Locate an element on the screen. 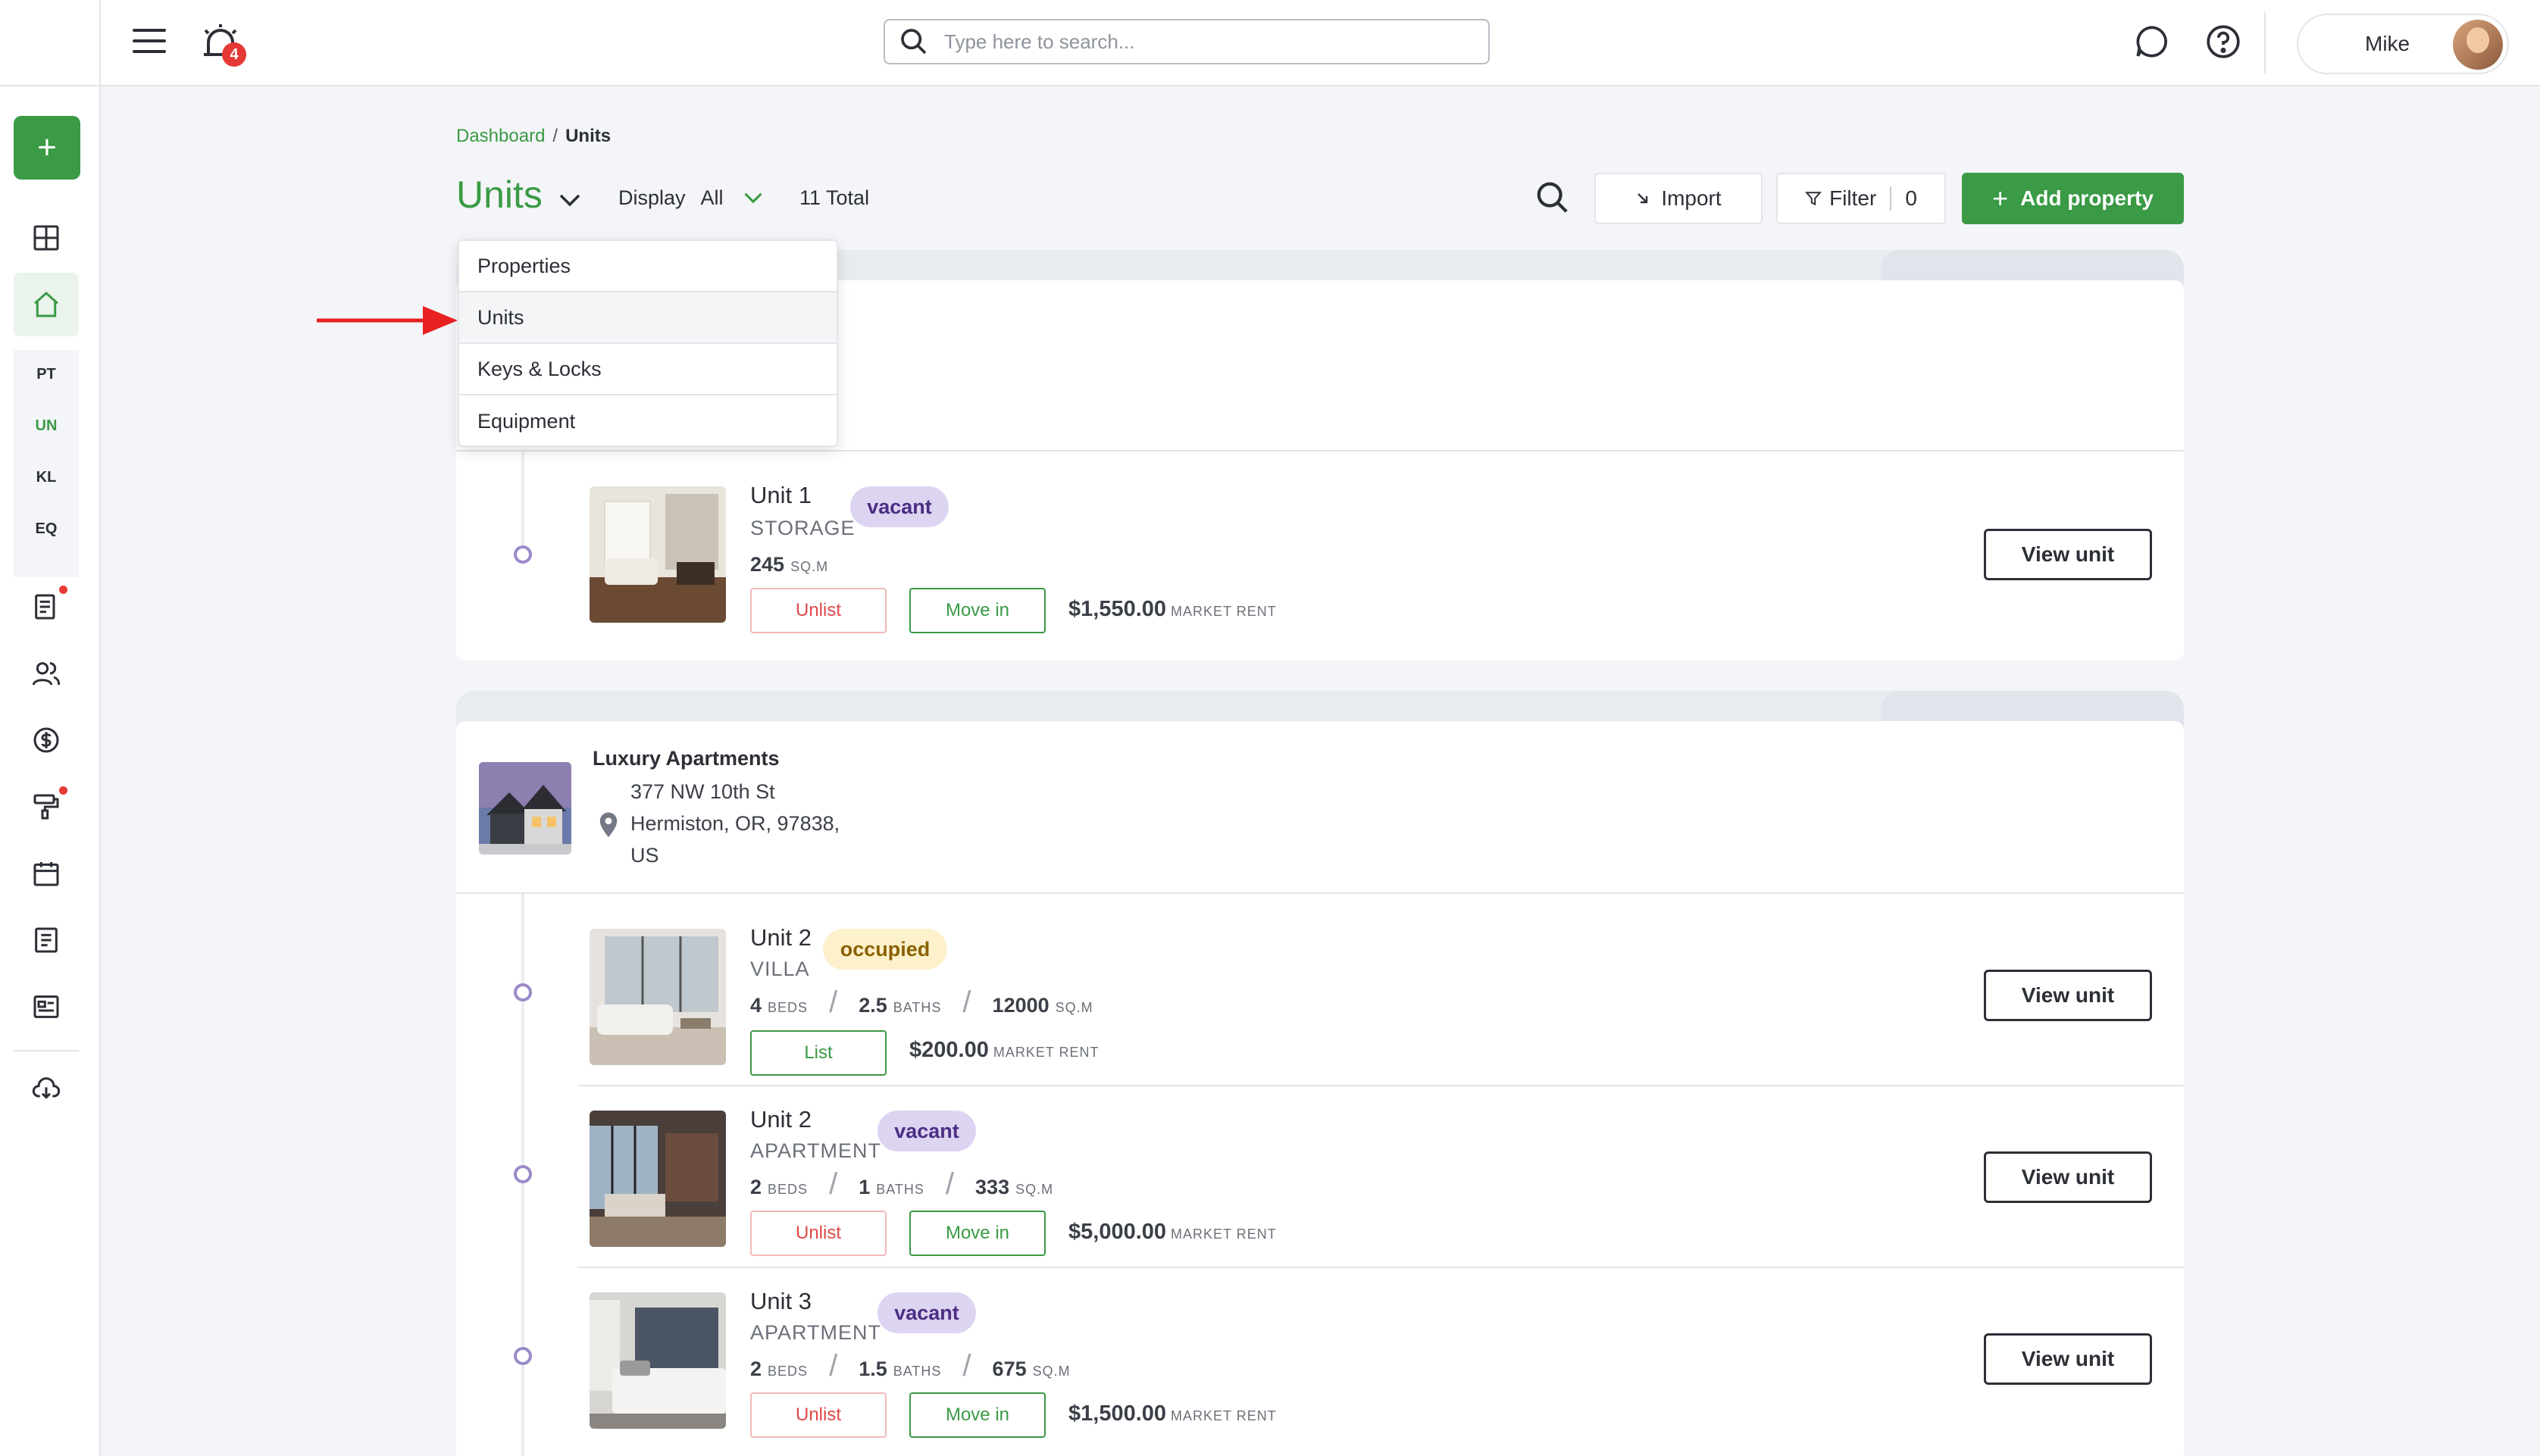 This screenshot has width=2540, height=1456. home-icon is located at coordinates (46, 304).